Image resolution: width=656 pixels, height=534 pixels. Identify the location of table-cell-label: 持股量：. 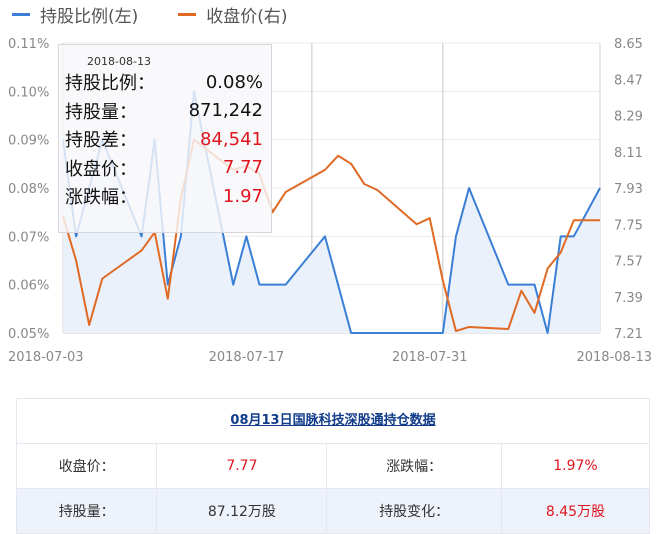
(87, 510).